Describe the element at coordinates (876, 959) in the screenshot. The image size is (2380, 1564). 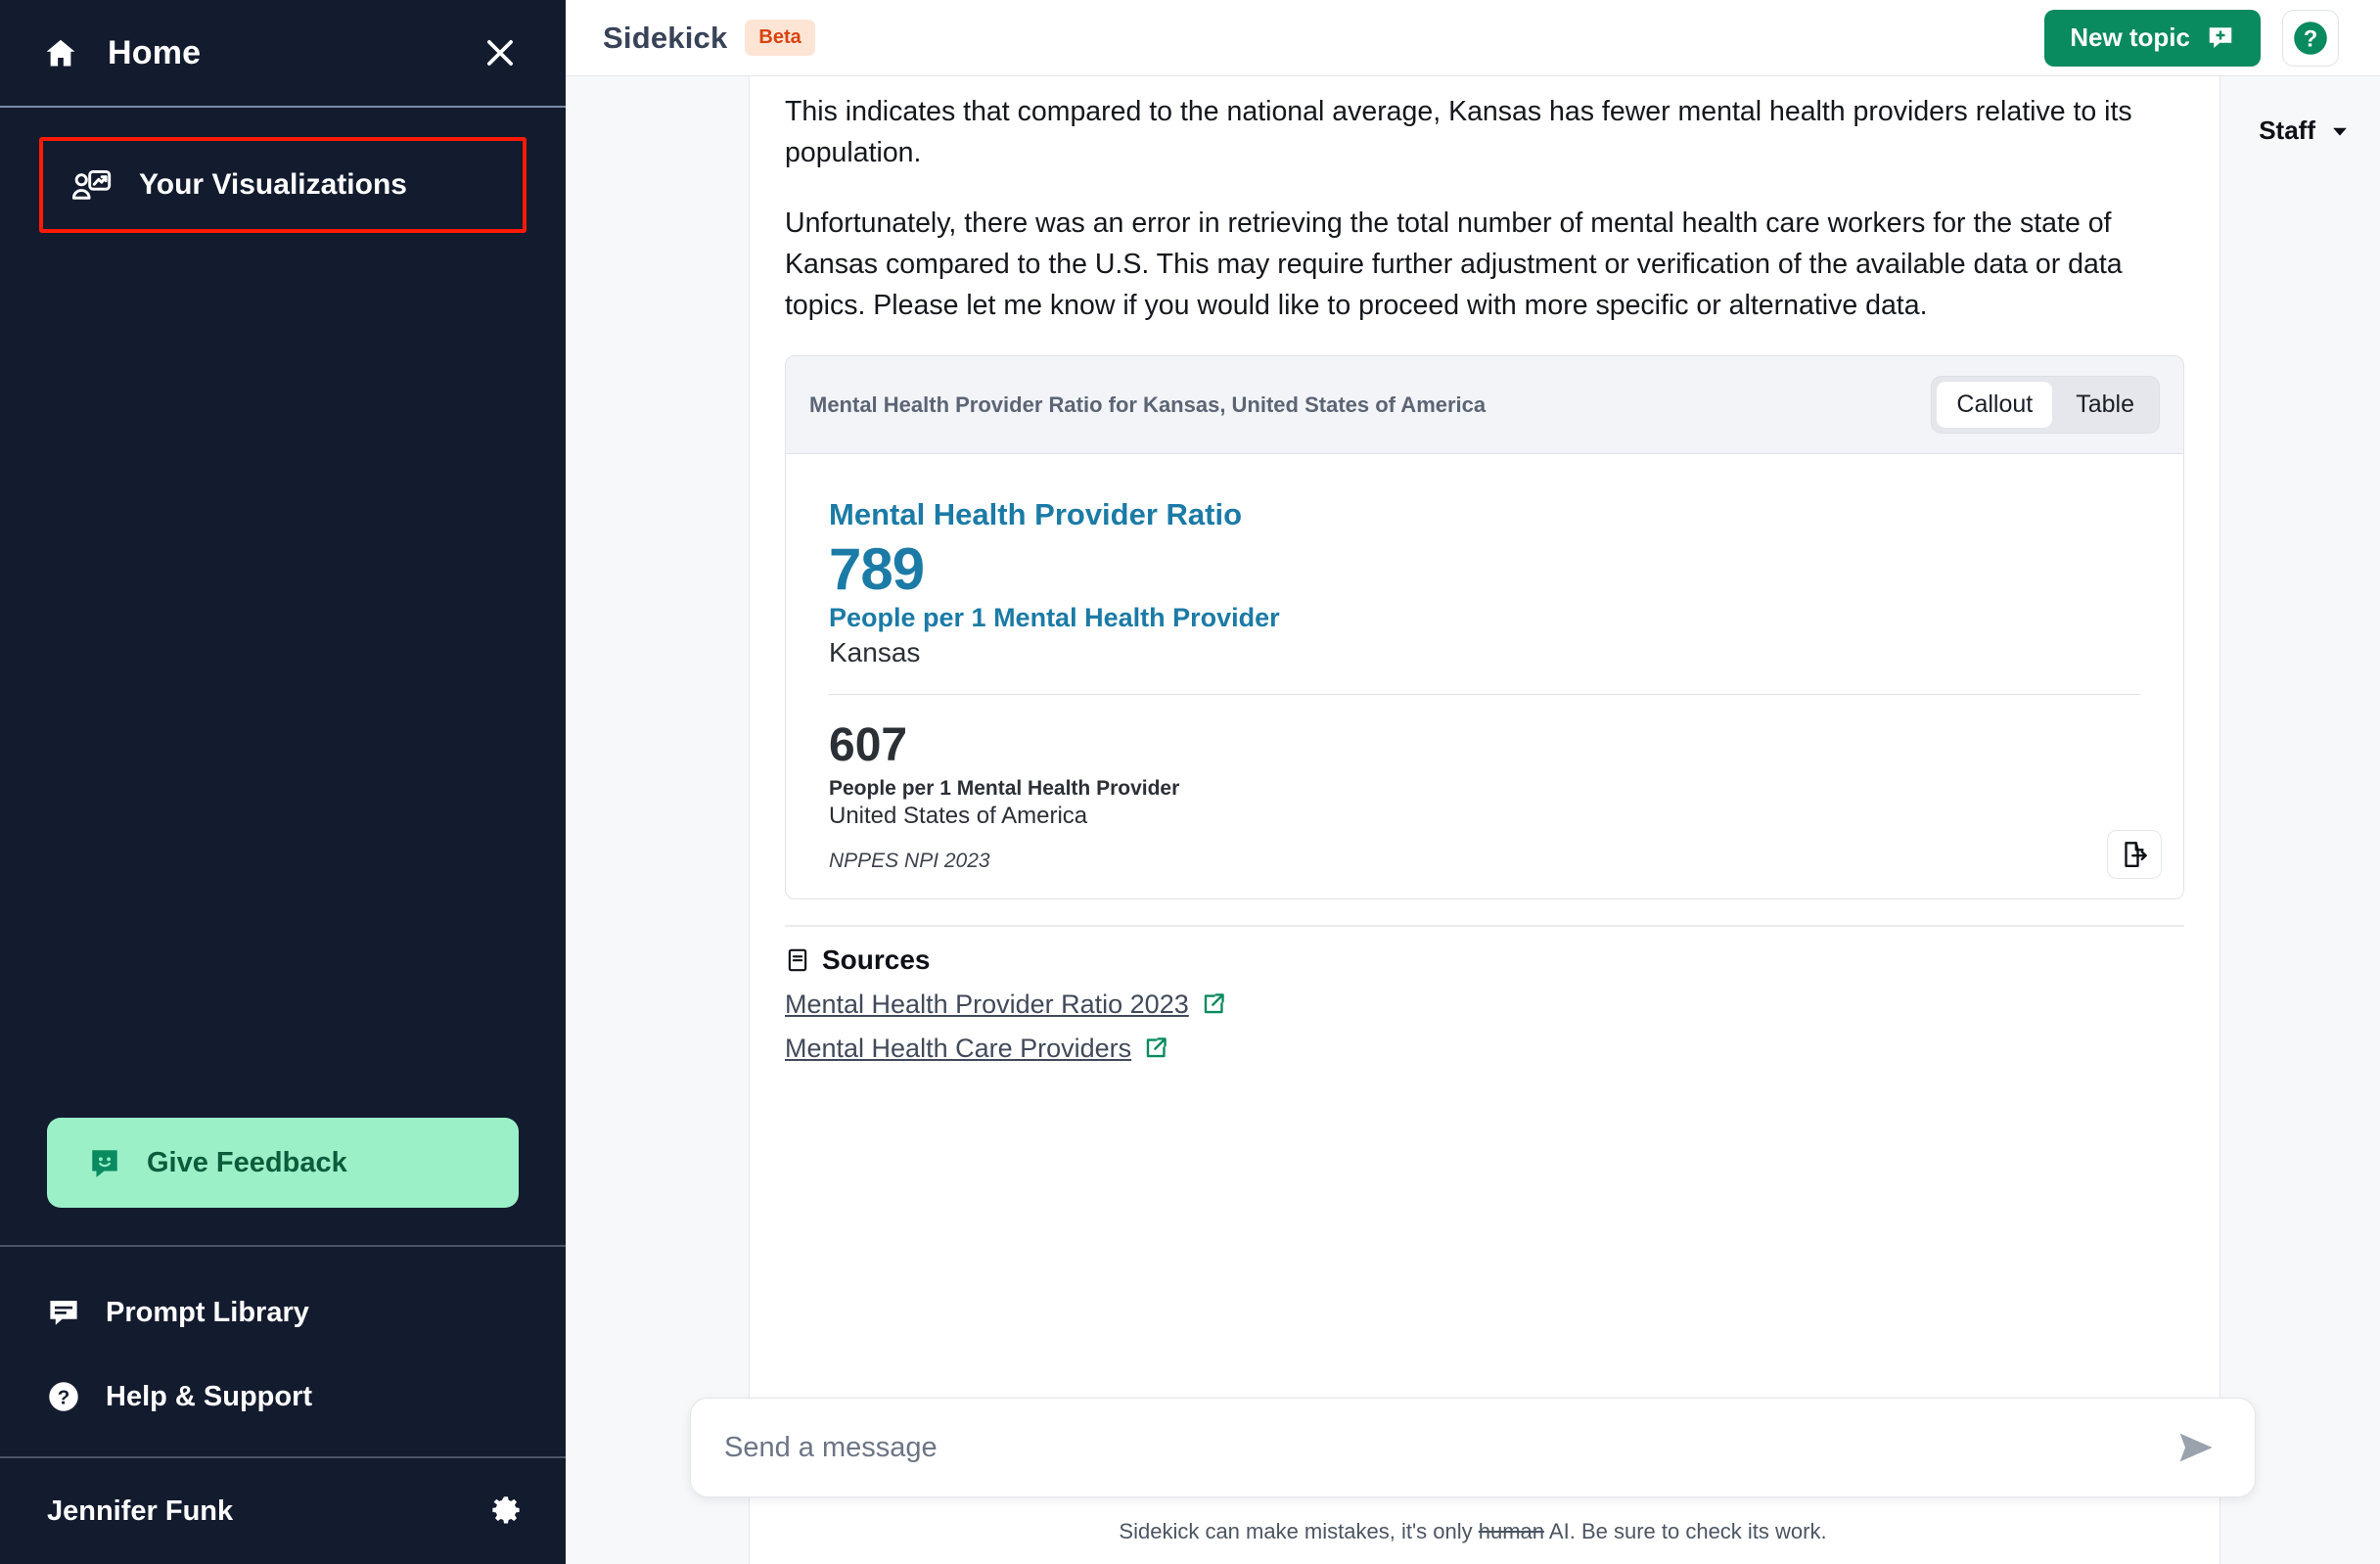
I see `sources-heading-label: Sources` at that location.